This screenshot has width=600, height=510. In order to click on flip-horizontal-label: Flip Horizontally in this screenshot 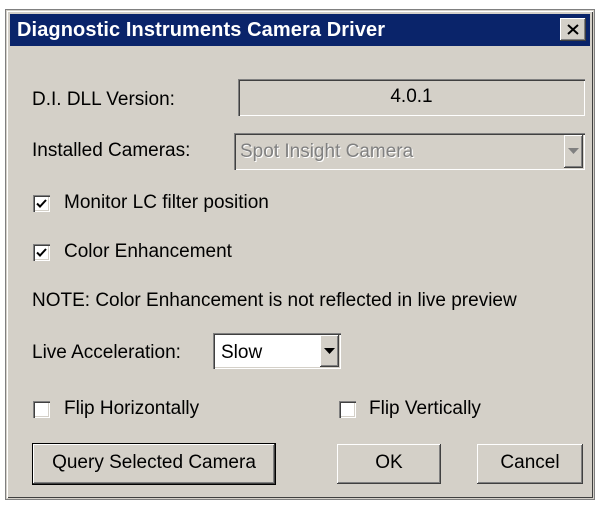, I will do `click(132, 408)`.